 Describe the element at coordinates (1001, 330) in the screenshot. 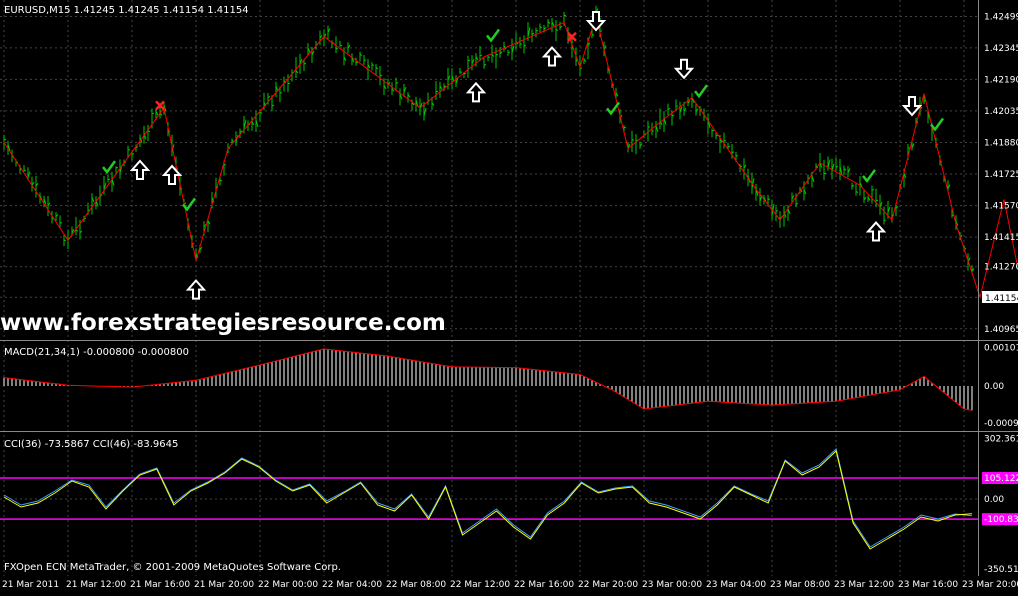

I see `price-tick-label: 1.40965` at that location.